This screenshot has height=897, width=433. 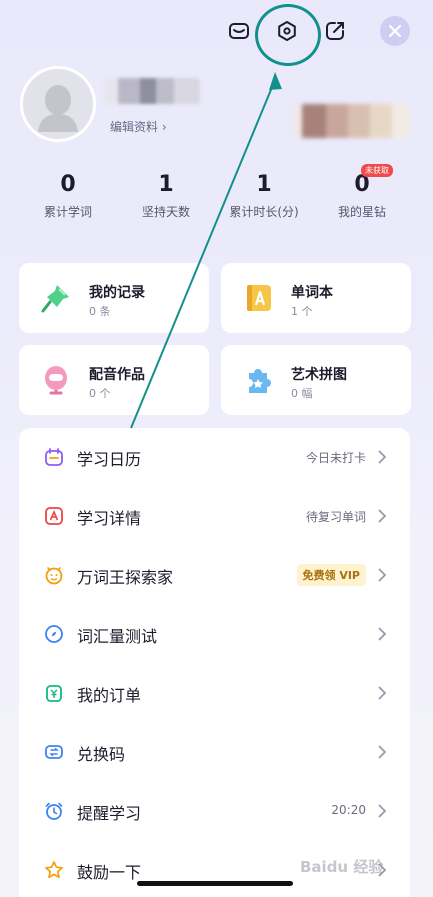 What do you see at coordinates (214, 457) in the screenshot?
I see `menu-item-study-calendar: 学习日历 今日未打卡` at bounding box center [214, 457].